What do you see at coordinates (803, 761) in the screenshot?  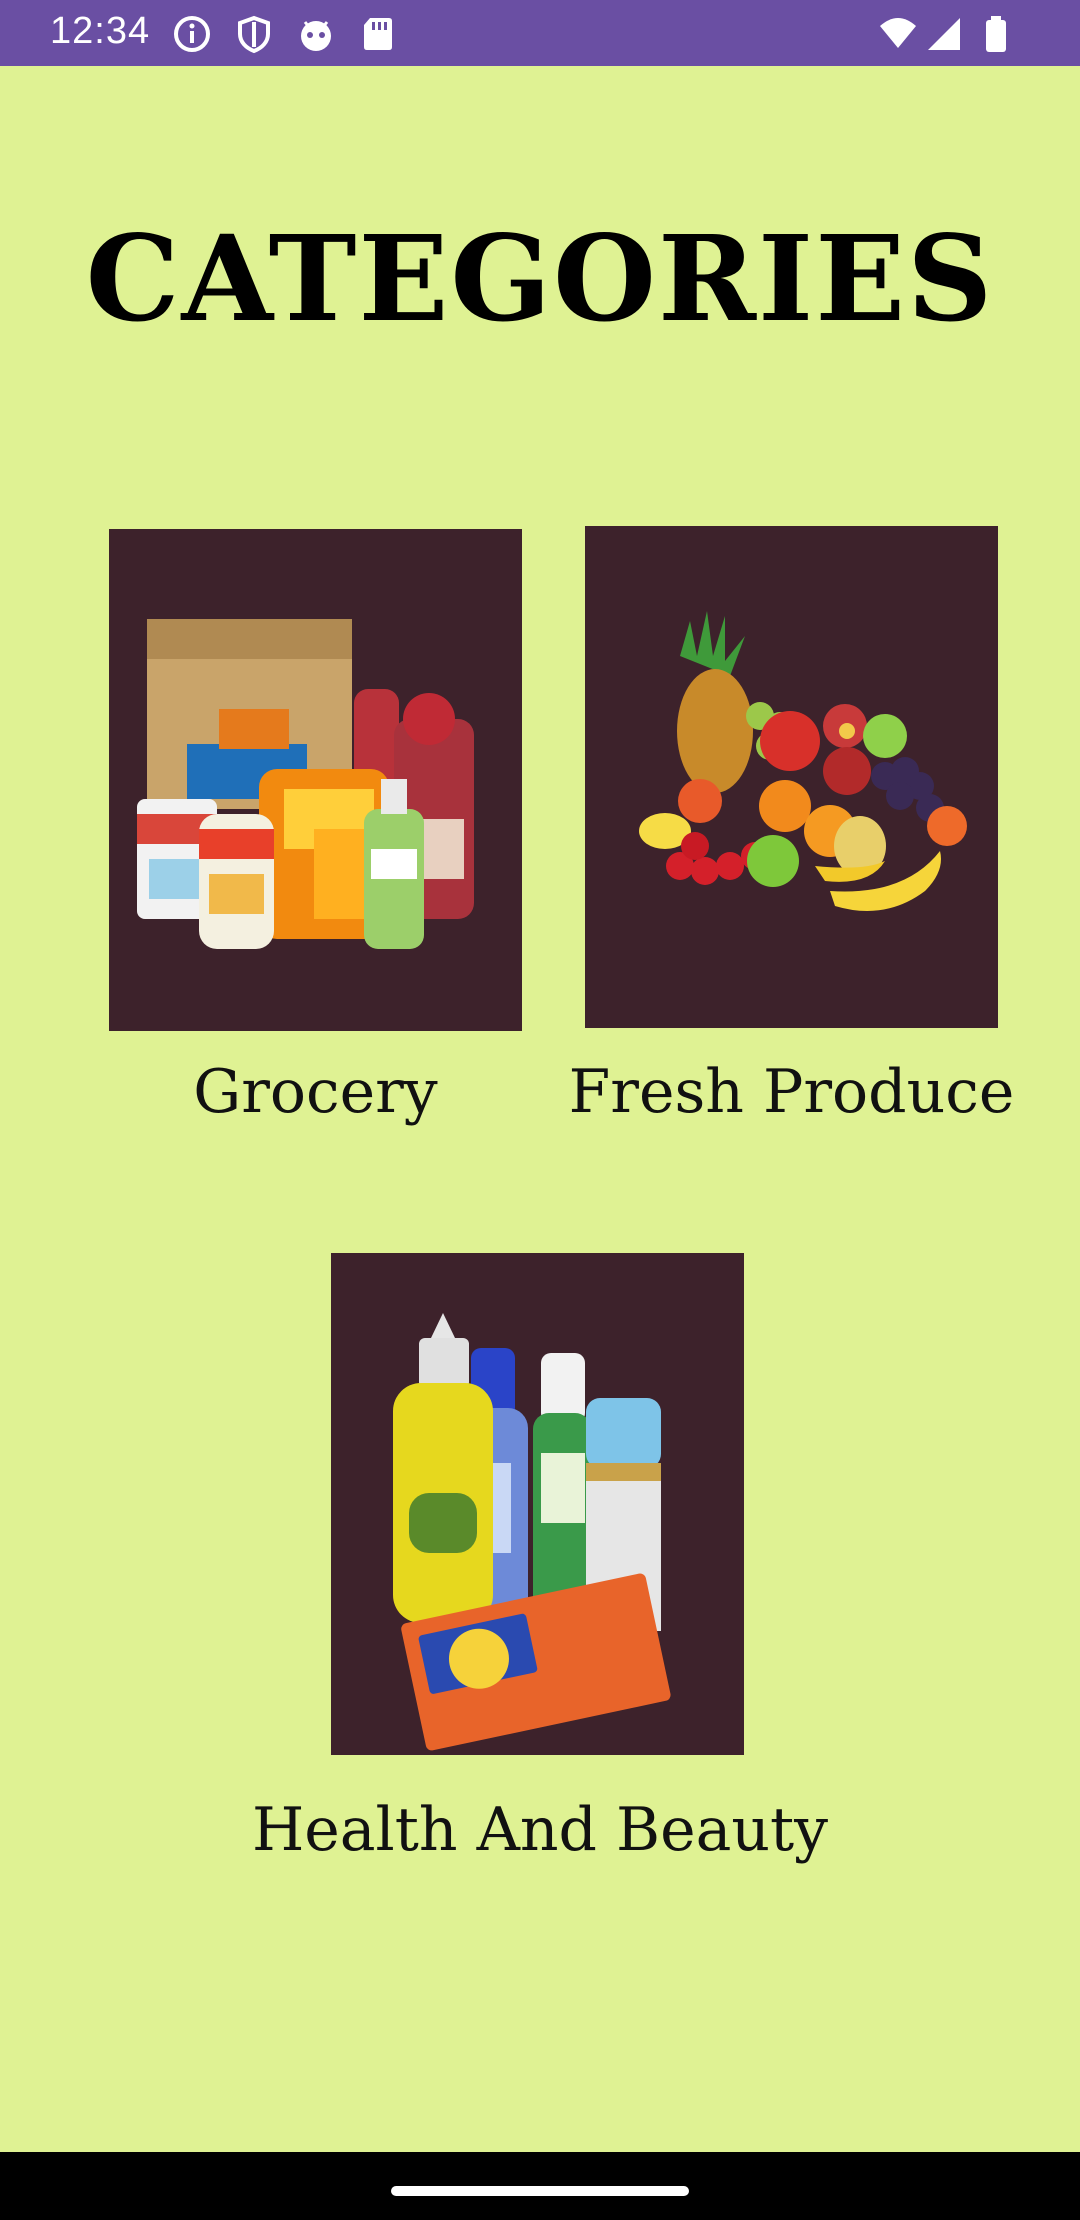 I see `fruit-basket-image` at bounding box center [803, 761].